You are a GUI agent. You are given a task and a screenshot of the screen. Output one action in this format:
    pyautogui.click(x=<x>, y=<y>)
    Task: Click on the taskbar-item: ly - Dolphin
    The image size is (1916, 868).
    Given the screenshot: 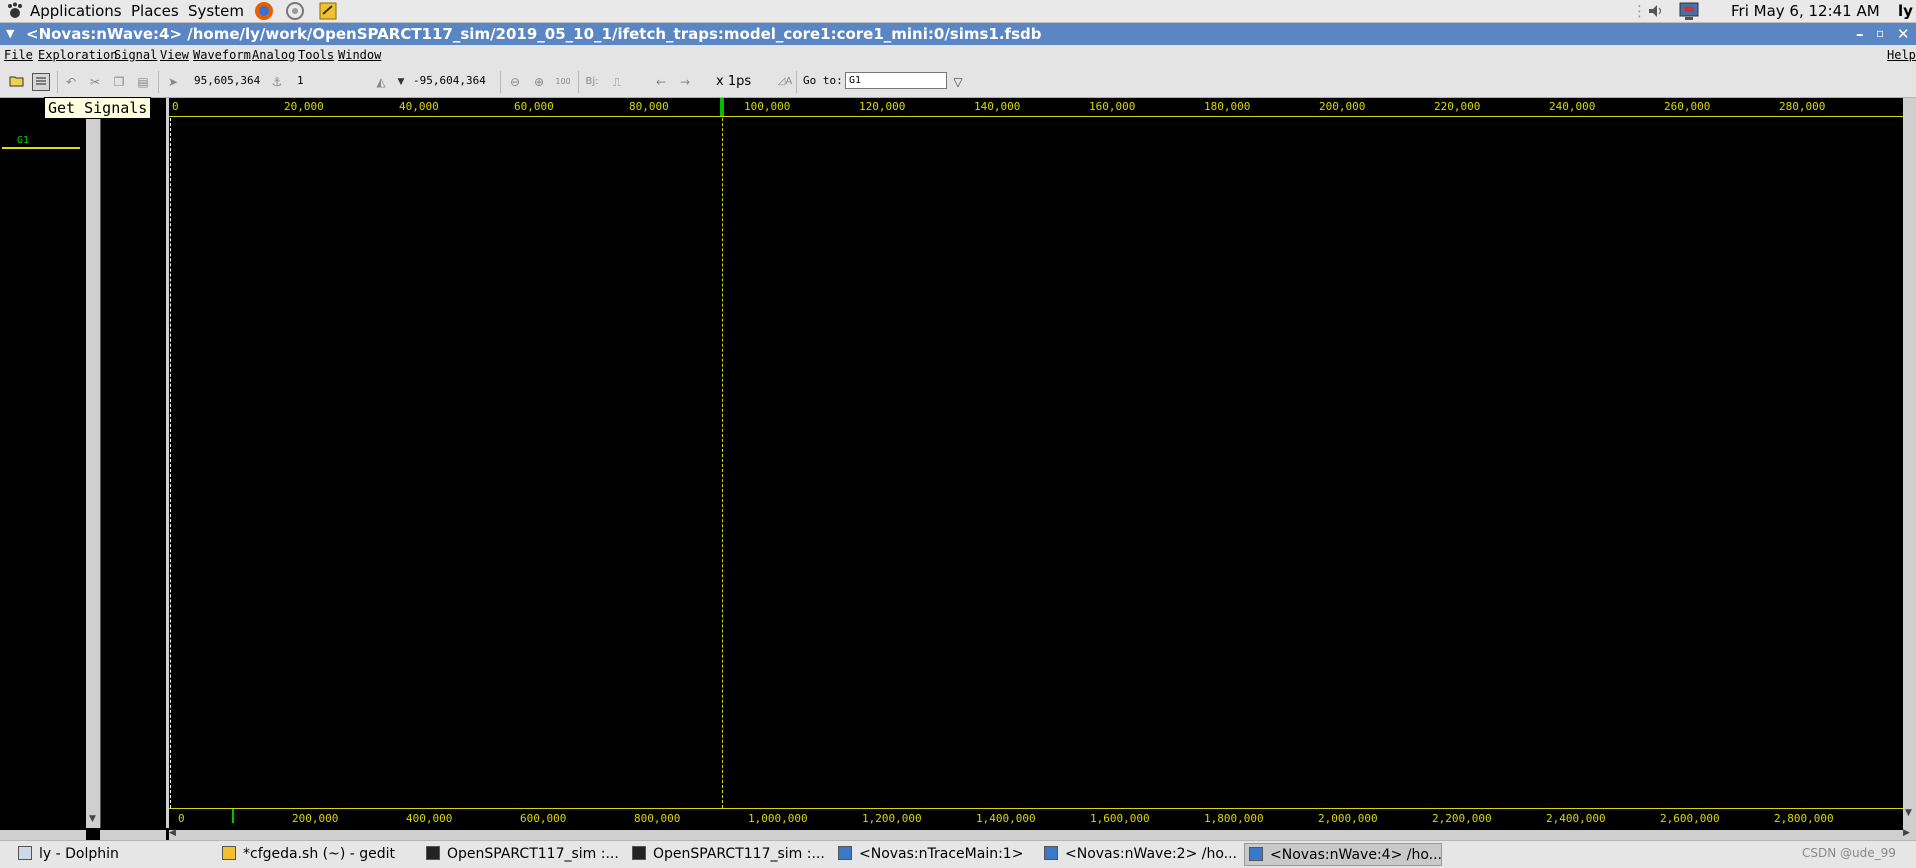 What is the action you would take?
    pyautogui.click(x=109, y=854)
    